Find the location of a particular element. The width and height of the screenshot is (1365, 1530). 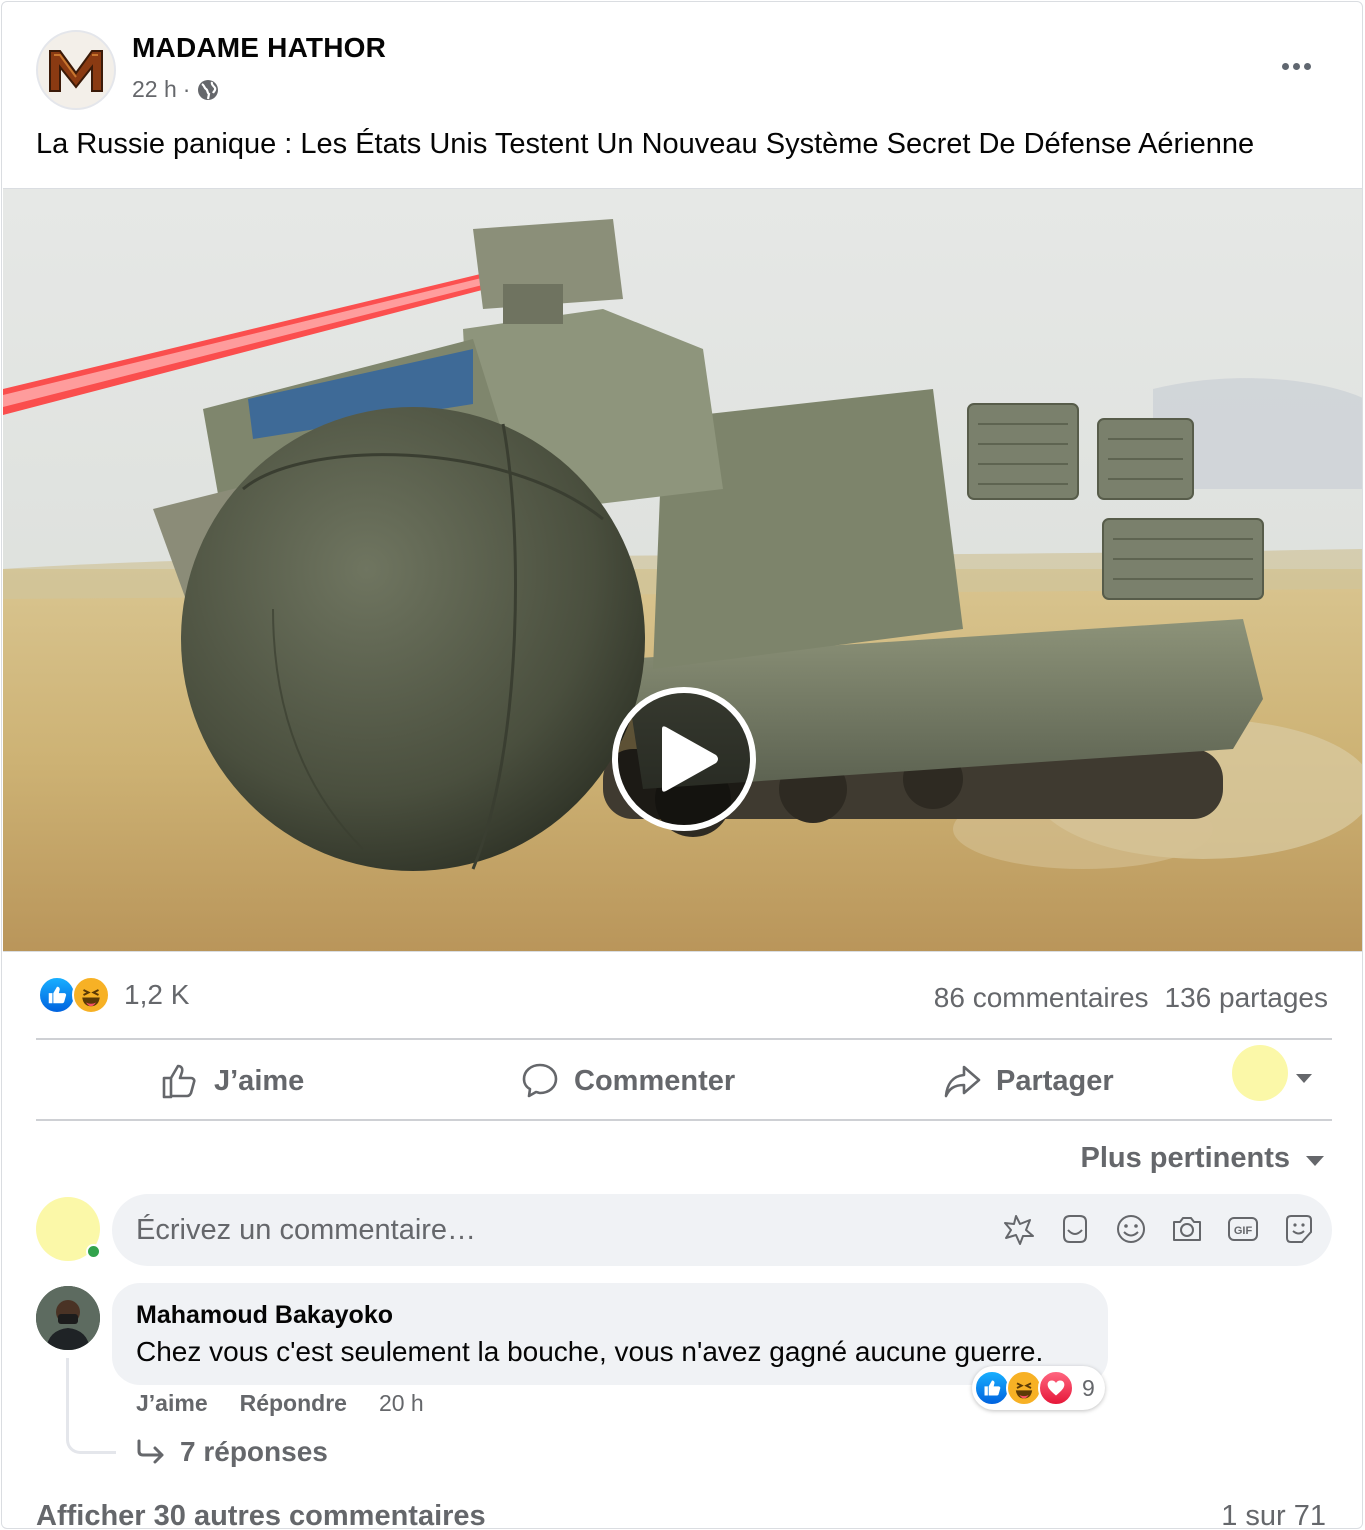

love-icon is located at coordinates (1056, 1388).